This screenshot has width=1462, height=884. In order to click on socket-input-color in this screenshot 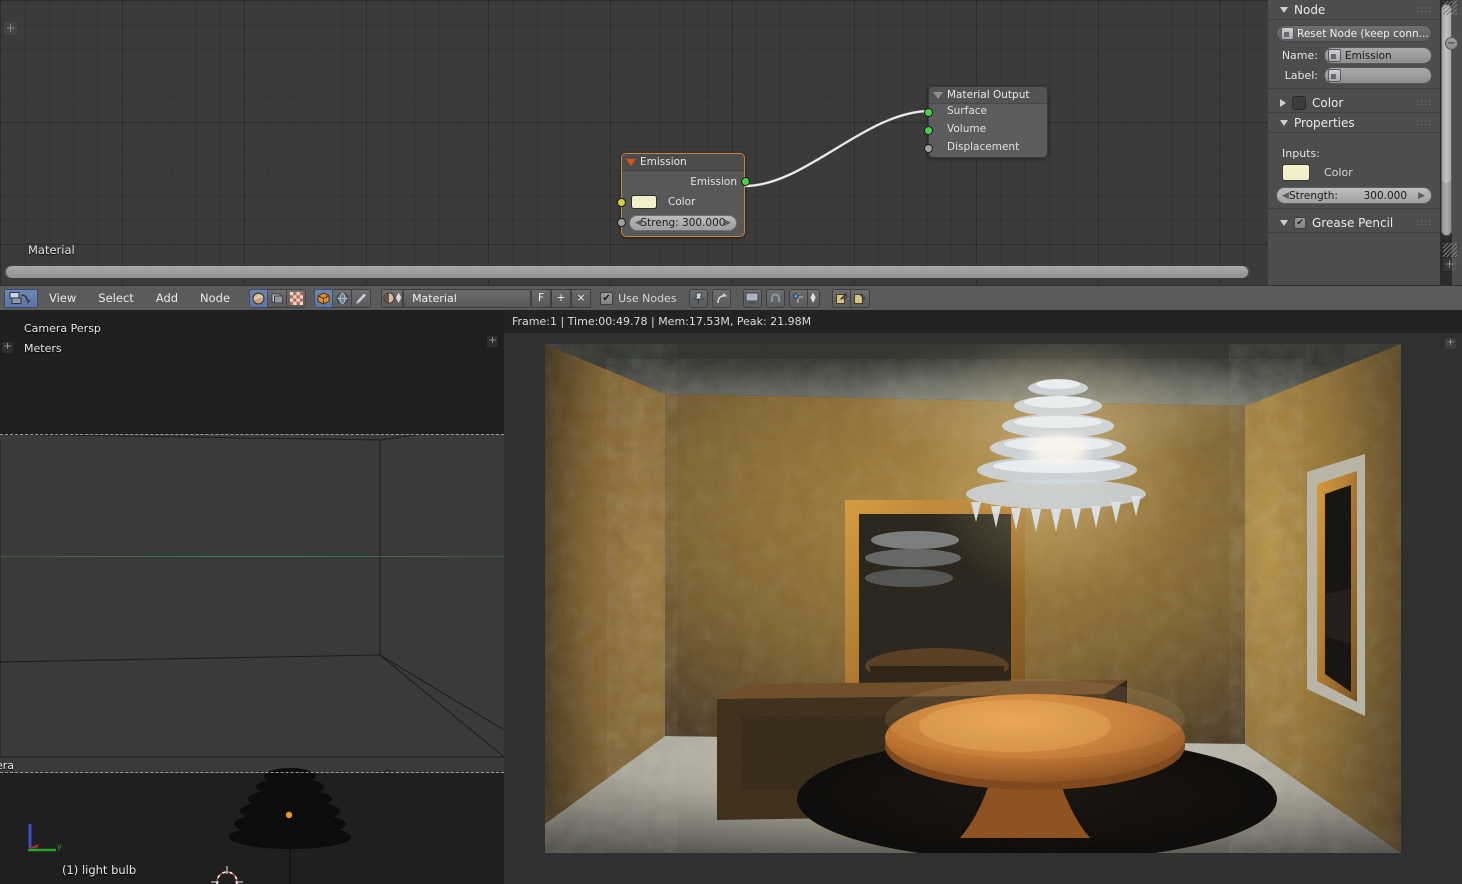, I will do `click(621, 202)`.